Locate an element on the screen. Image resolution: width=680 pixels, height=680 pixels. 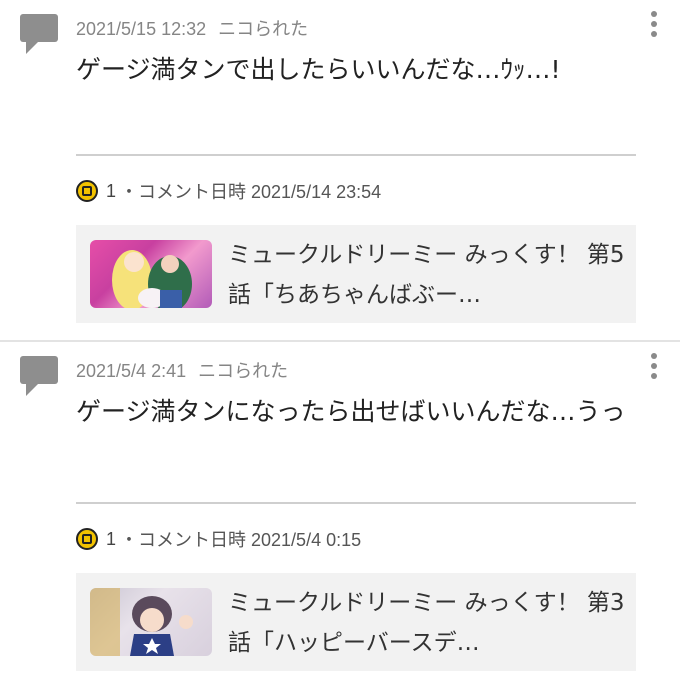
comment-text: ゲージ満タンになったら出せばいいんだな…うっ is located at coordinates (351, 411).